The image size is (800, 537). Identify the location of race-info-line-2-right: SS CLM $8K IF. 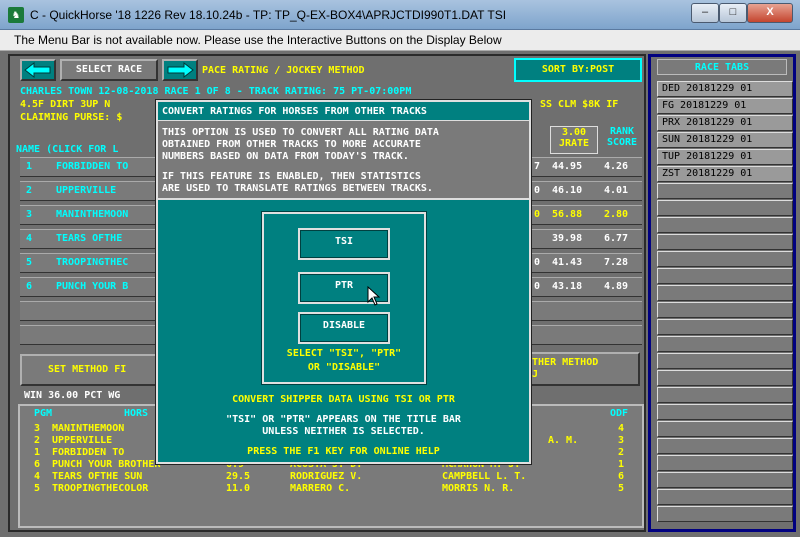
(579, 104).